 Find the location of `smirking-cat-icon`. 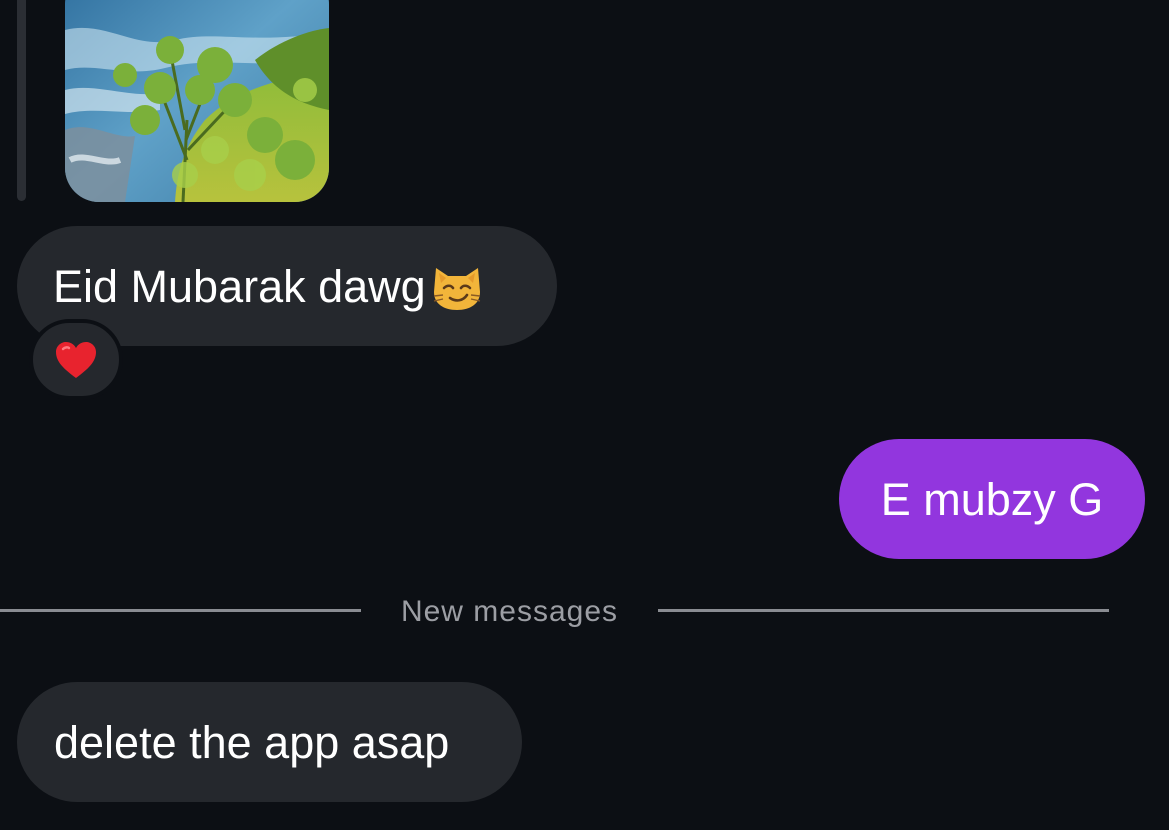

smirking-cat-icon is located at coordinates (457, 285).